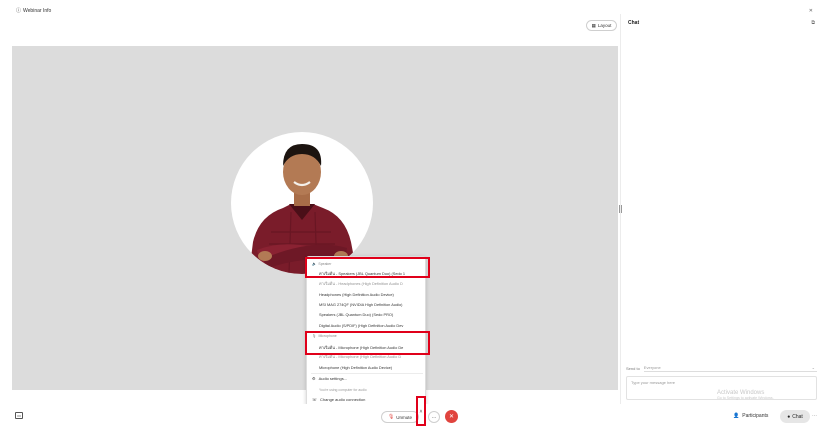 The width and height of the screenshot is (819, 428). Describe the element at coordinates (315, 399) in the screenshot. I see `phone-icon: ☏` at that location.